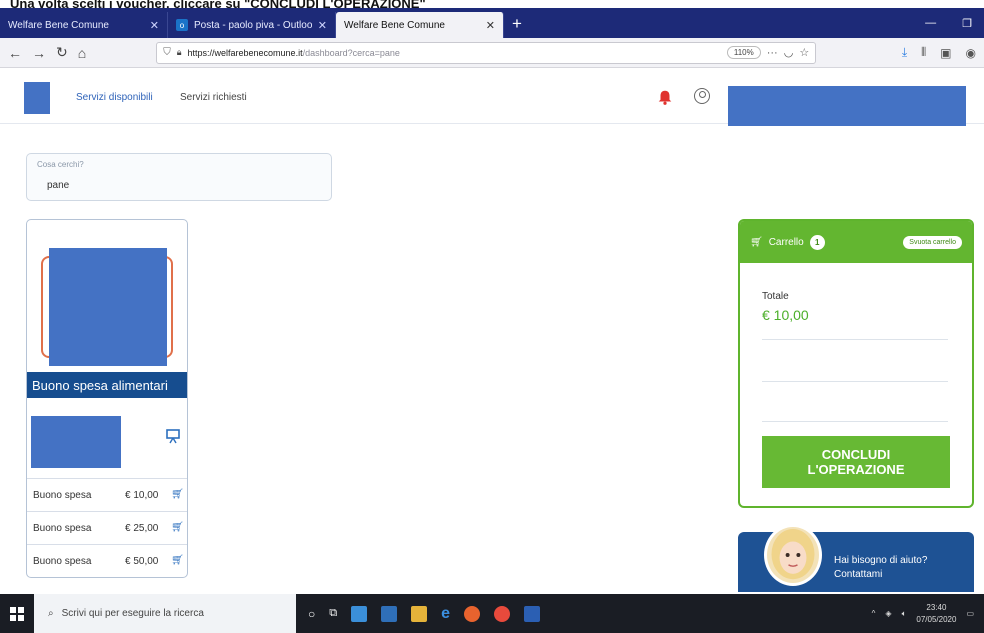 The height and width of the screenshot is (633, 984). Describe the element at coordinates (874, 613) in the screenshot. I see `chevron-up-icon: ^` at that location.